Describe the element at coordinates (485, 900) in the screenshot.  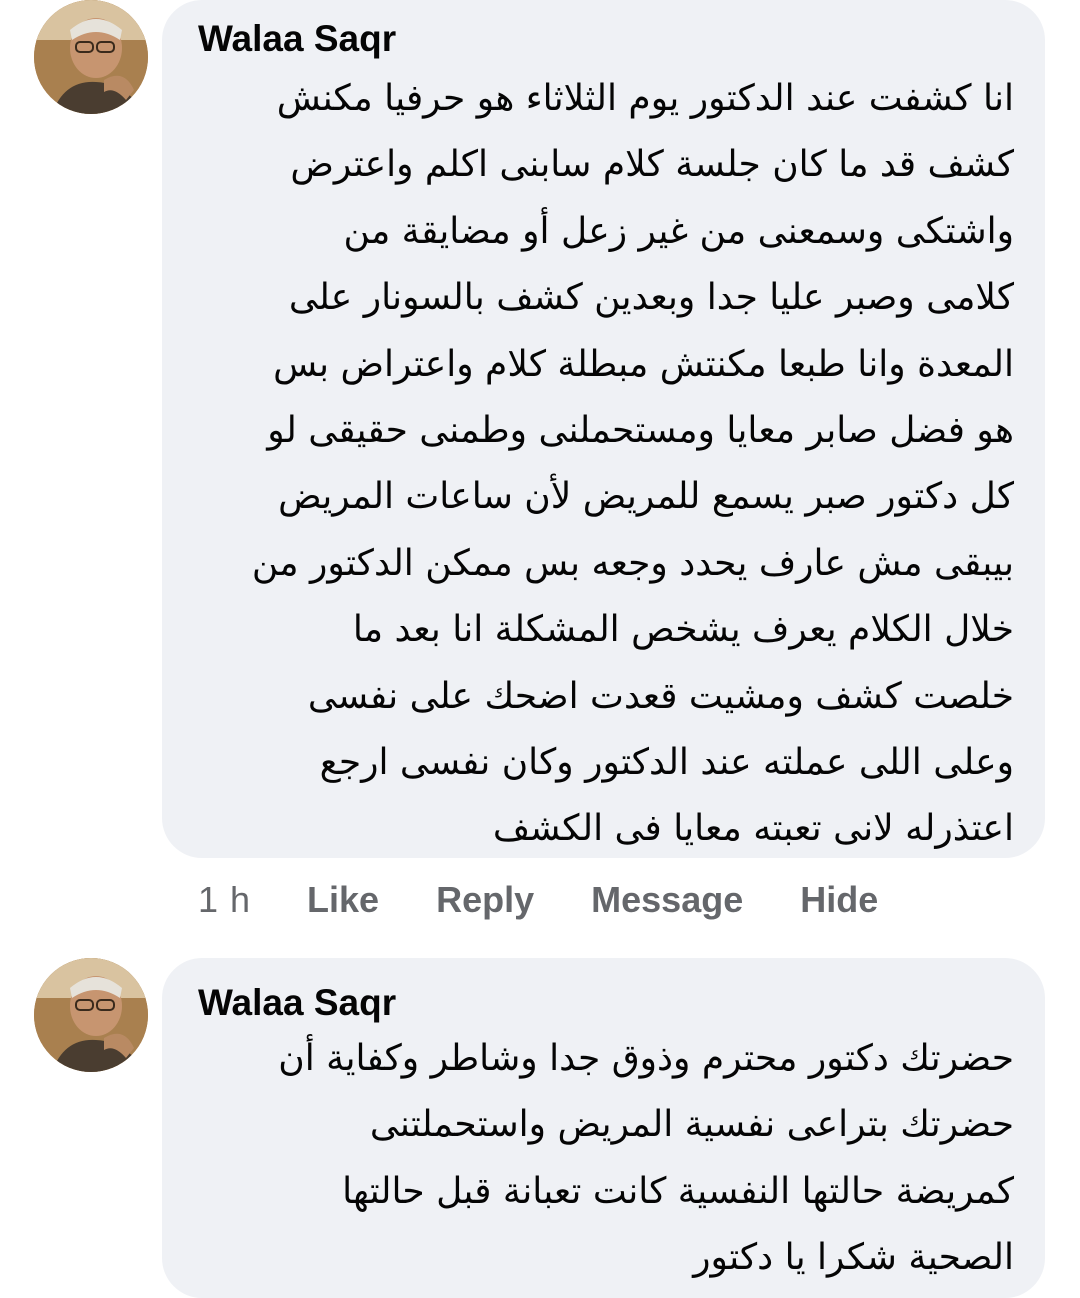
I see `reply-button: Reply` at that location.